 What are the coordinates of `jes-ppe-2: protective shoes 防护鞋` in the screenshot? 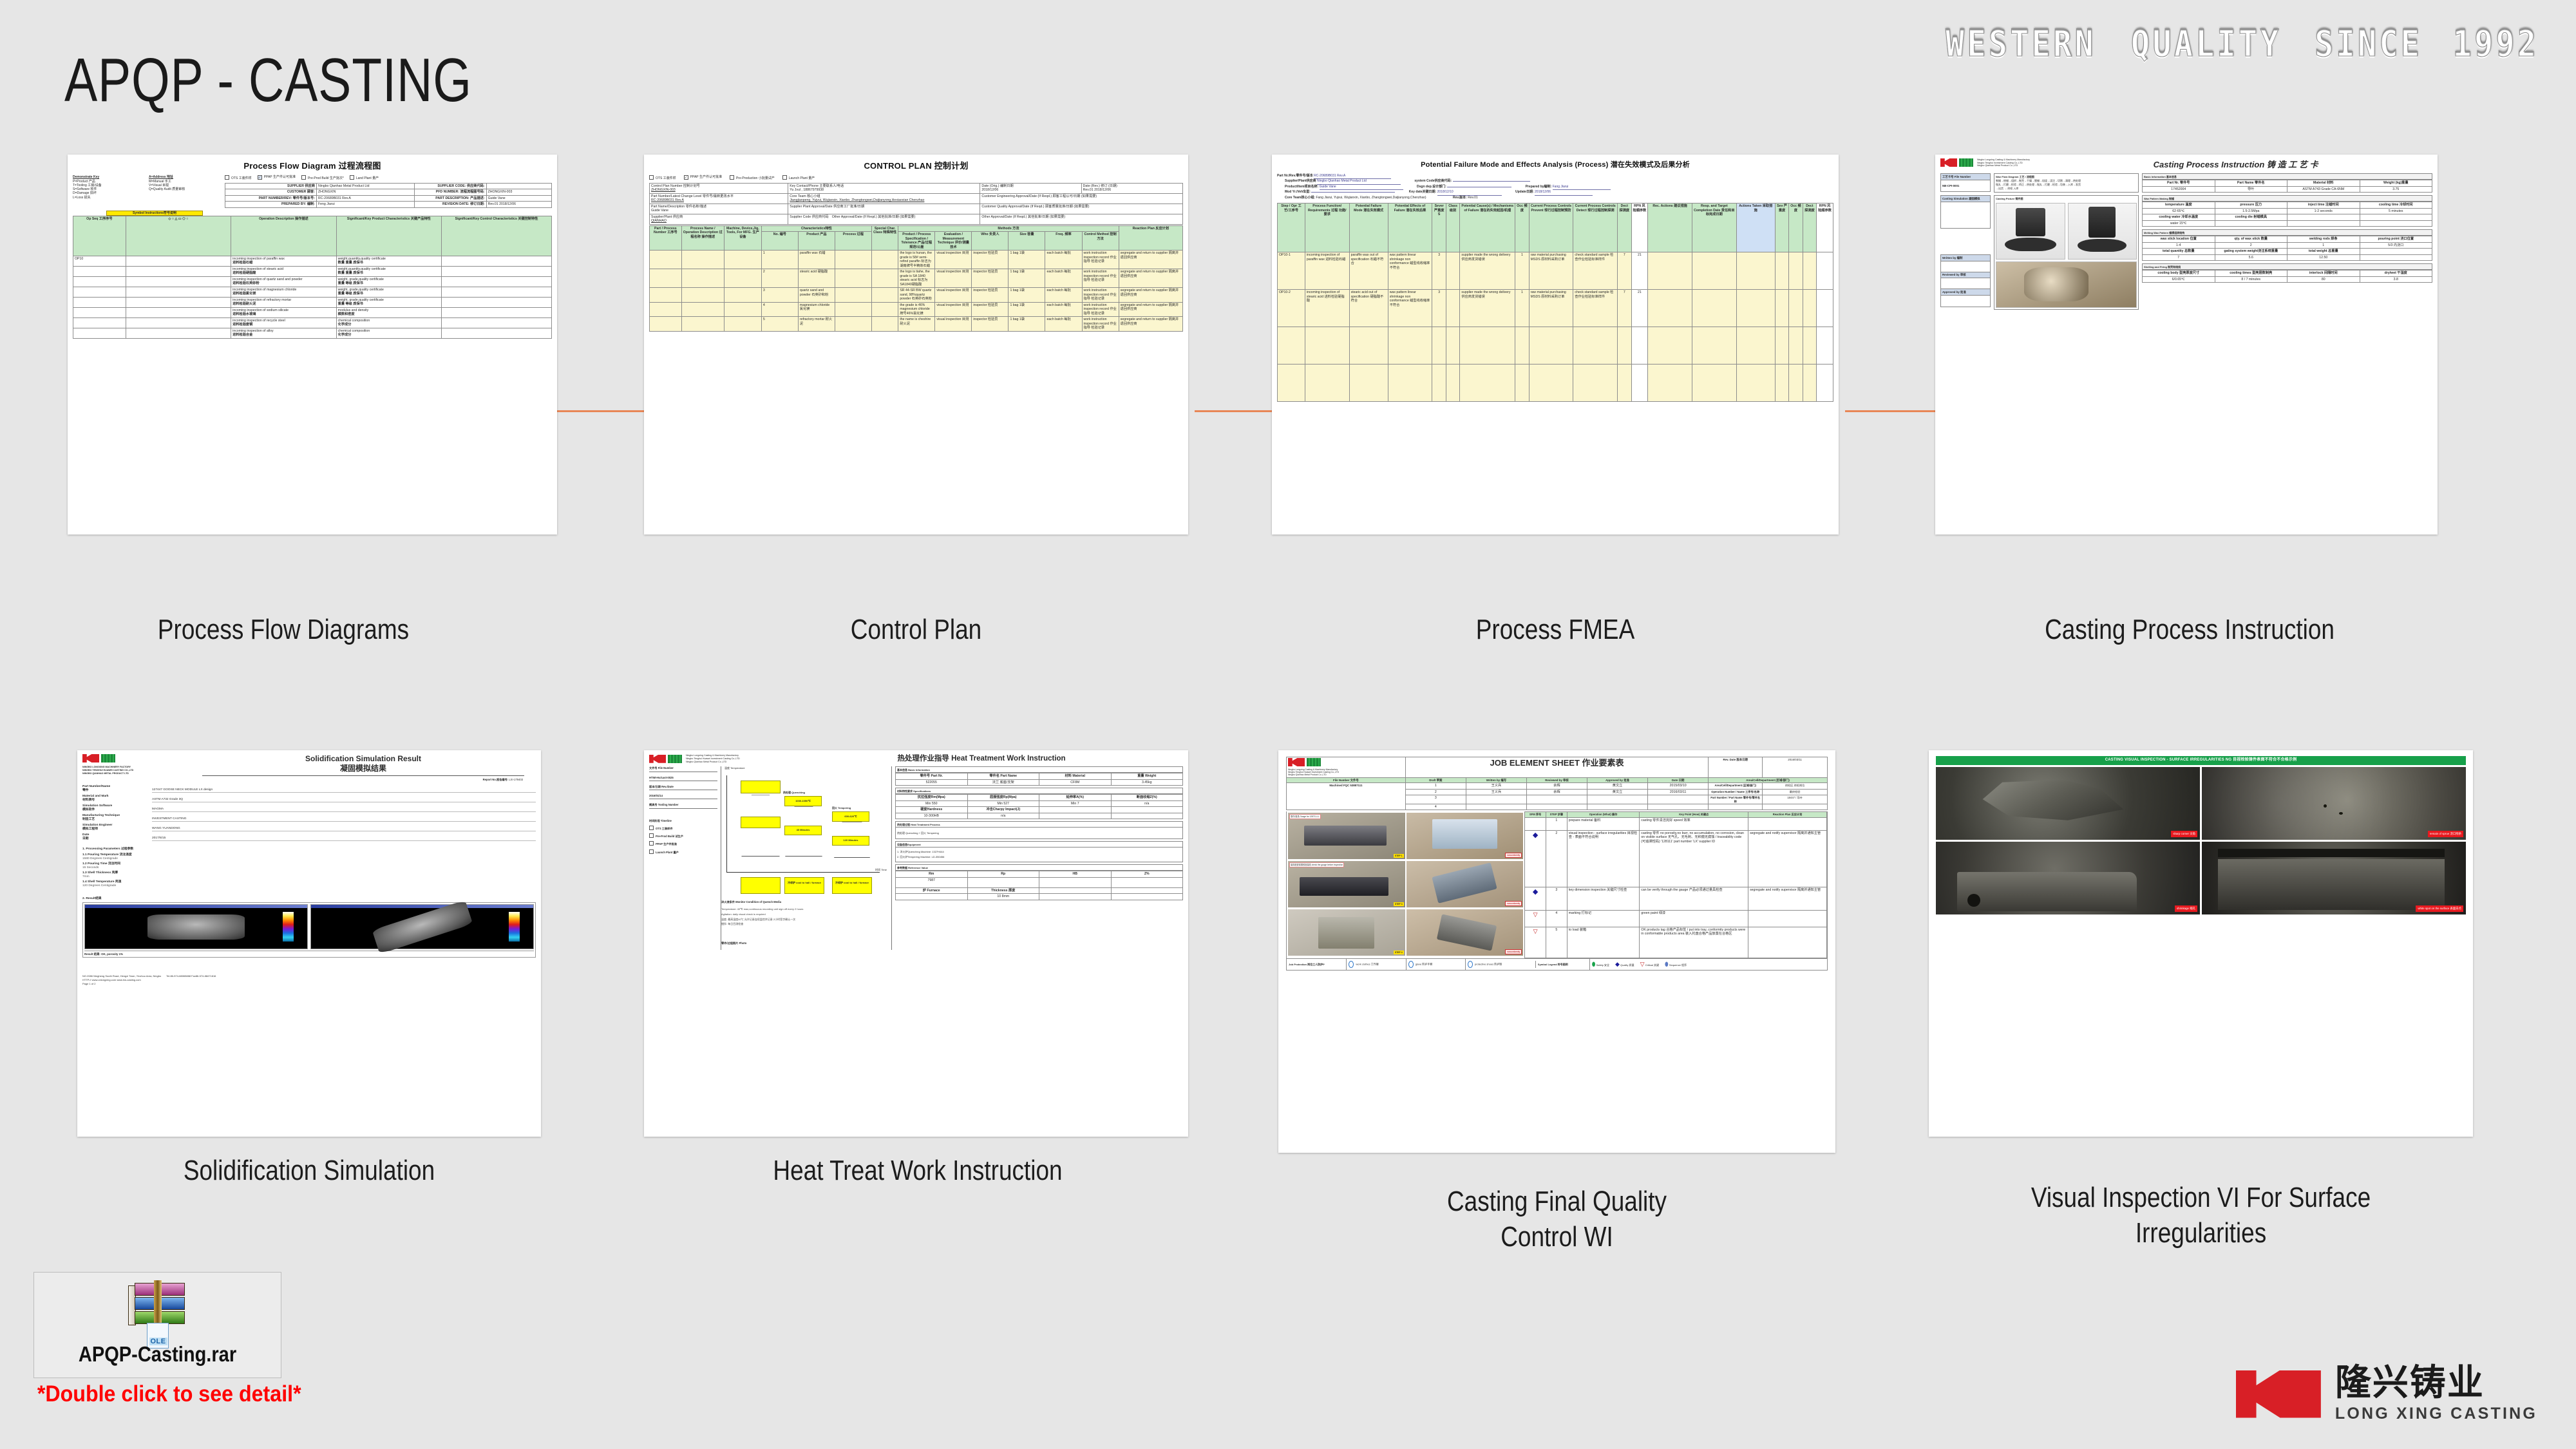 It's located at (1500, 964).